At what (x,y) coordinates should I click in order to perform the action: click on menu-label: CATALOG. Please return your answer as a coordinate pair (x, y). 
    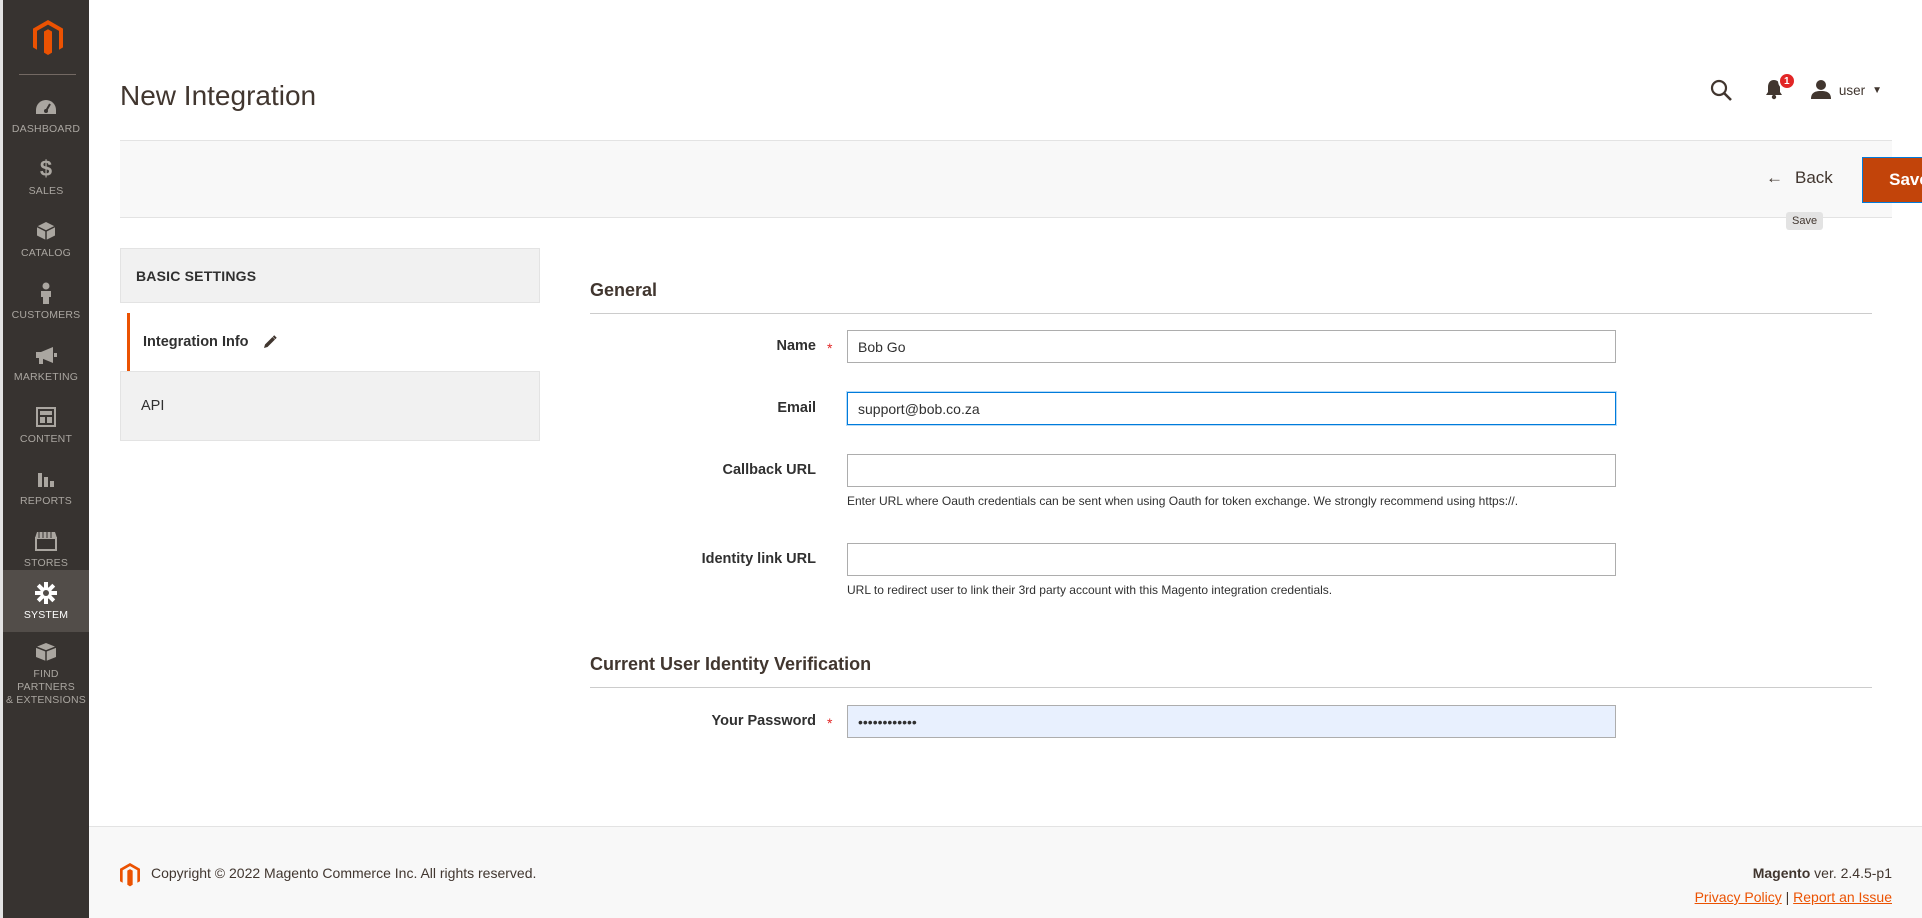
    Looking at the image, I should click on (46, 252).